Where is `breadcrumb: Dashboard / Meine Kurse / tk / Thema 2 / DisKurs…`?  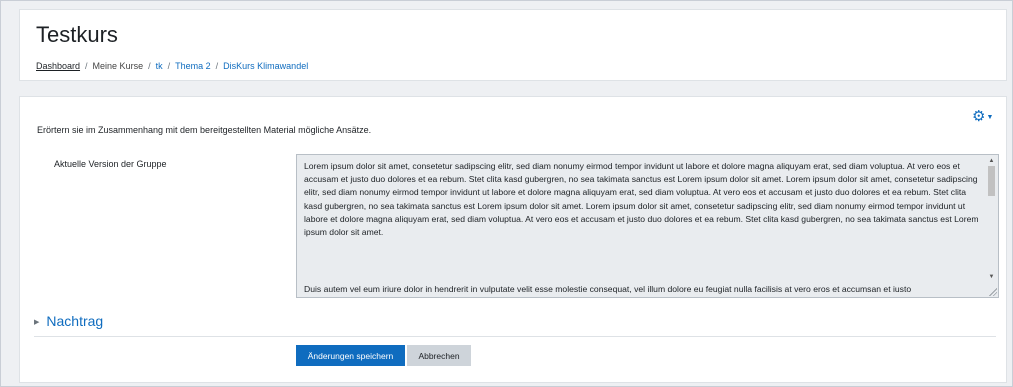 breadcrumb: Dashboard / Meine Kurse / tk / Thema 2 / DisKurs… is located at coordinates (172, 66).